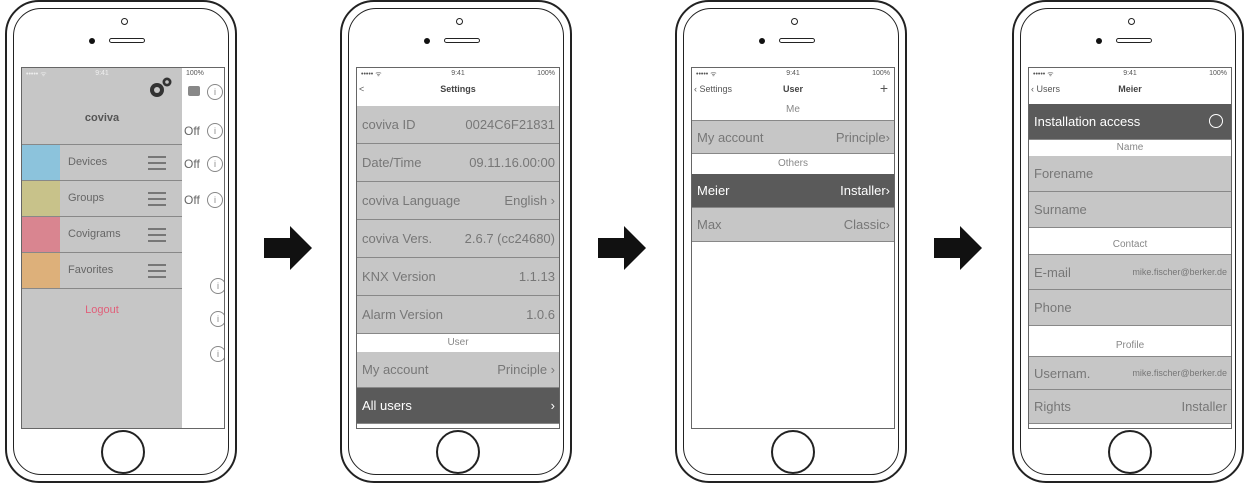 The image size is (1254, 483). Describe the element at coordinates (1130, 89) in the screenshot. I see `page-title: Meier` at that location.